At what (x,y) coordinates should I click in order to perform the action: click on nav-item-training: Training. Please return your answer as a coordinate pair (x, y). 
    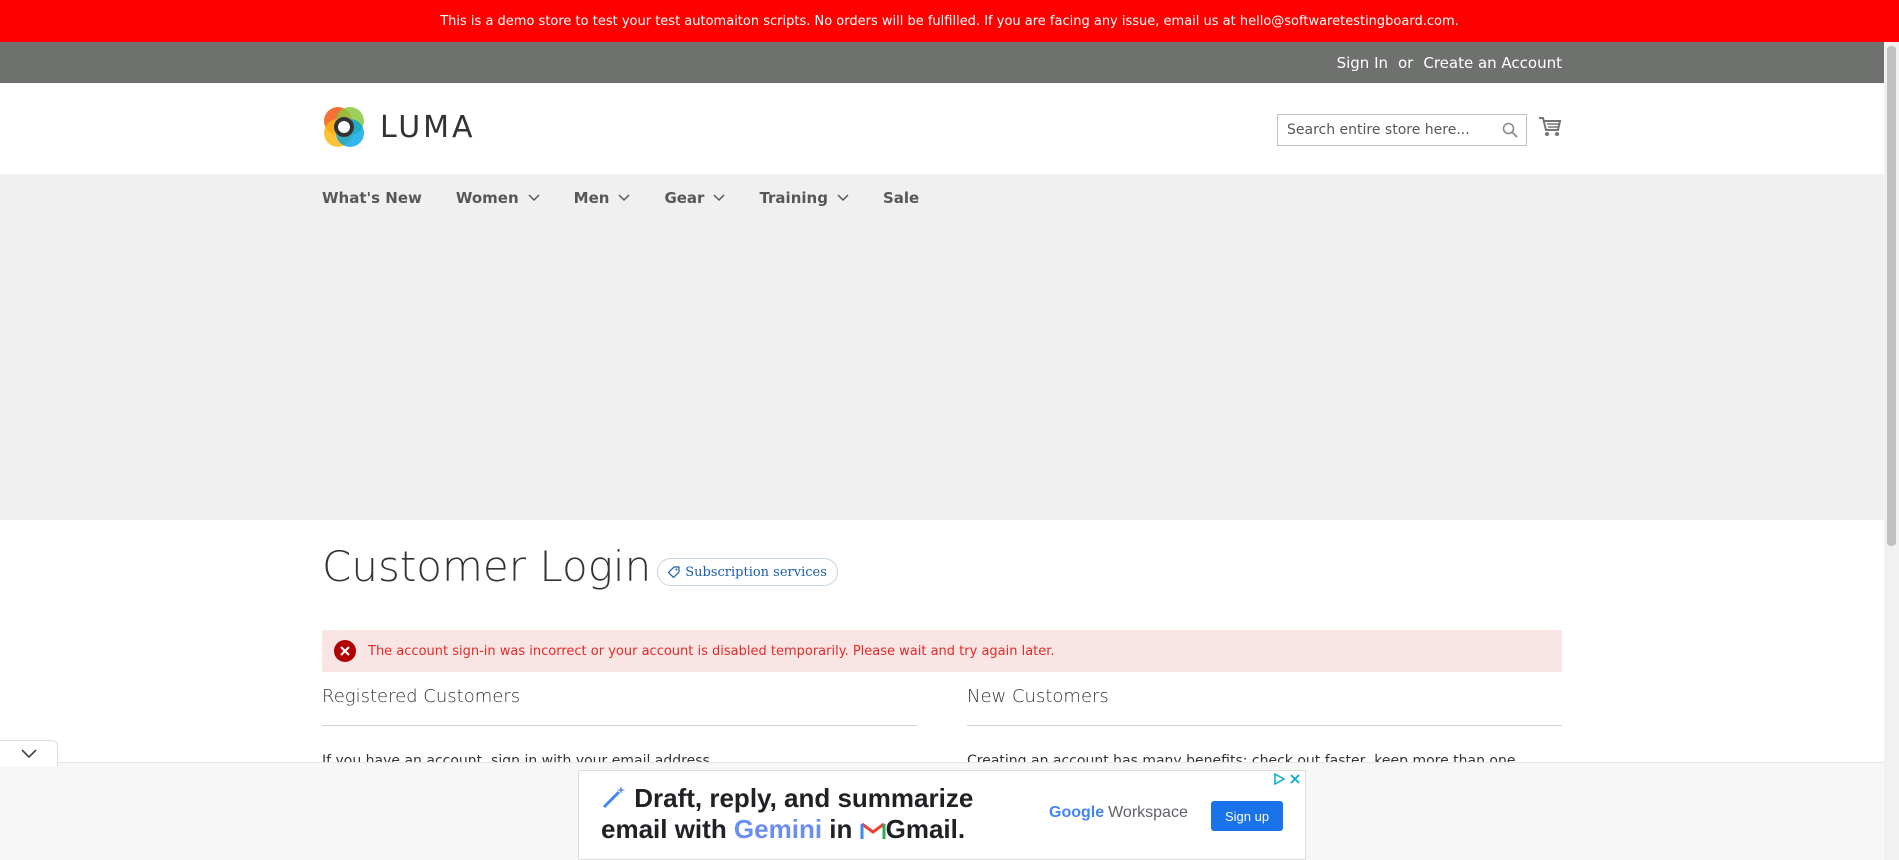
    Looking at the image, I should click on (804, 197).